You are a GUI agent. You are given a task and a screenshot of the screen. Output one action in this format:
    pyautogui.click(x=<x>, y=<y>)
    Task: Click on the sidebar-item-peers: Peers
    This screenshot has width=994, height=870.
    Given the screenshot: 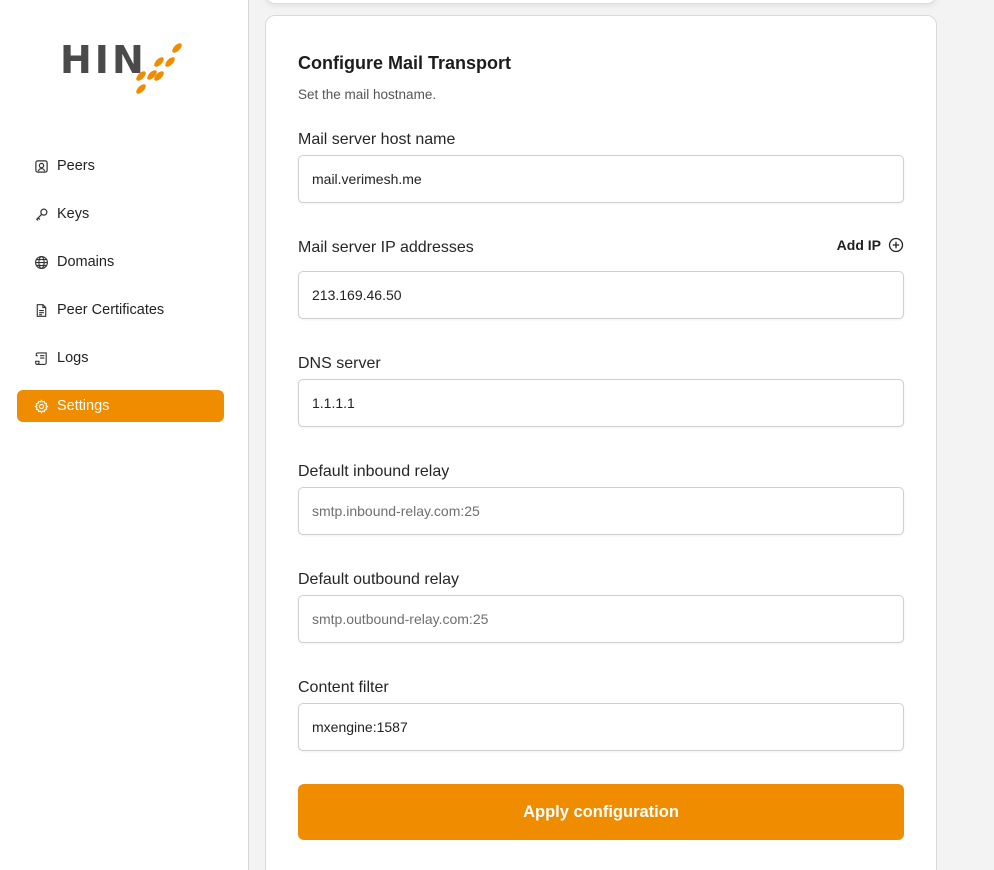 What is the action you would take?
    pyautogui.click(x=120, y=166)
    